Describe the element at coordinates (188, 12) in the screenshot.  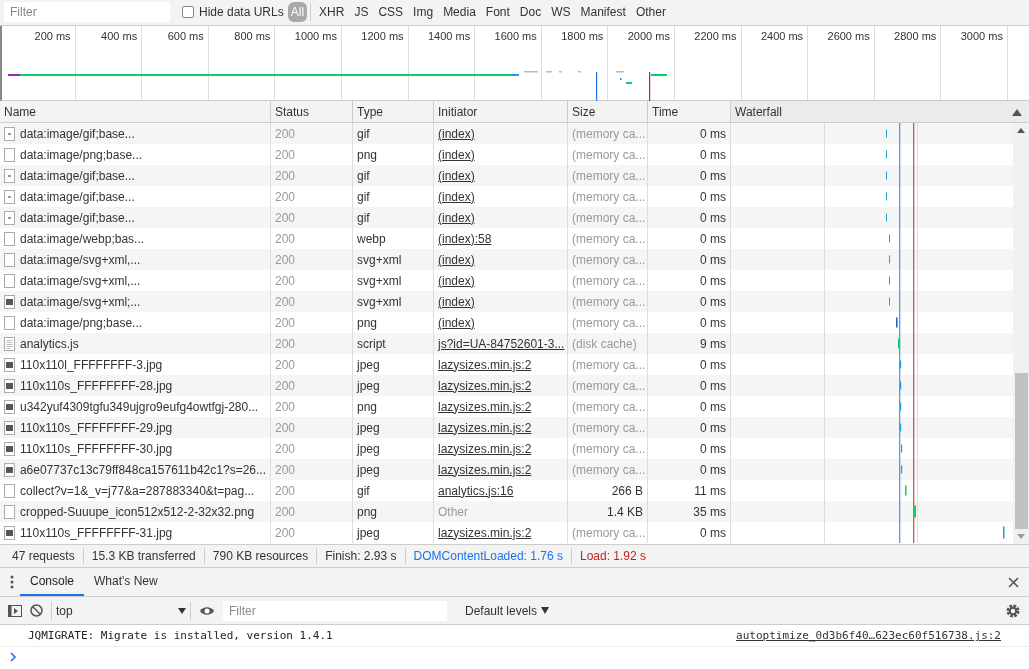
I see `checkbox` at that location.